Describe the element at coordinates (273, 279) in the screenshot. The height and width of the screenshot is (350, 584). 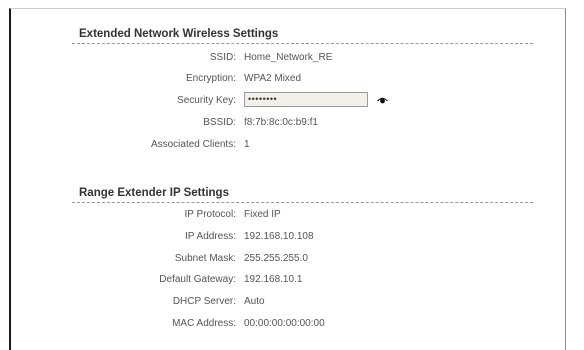
I see `default-gateway-value: 192.168.10.1` at that location.